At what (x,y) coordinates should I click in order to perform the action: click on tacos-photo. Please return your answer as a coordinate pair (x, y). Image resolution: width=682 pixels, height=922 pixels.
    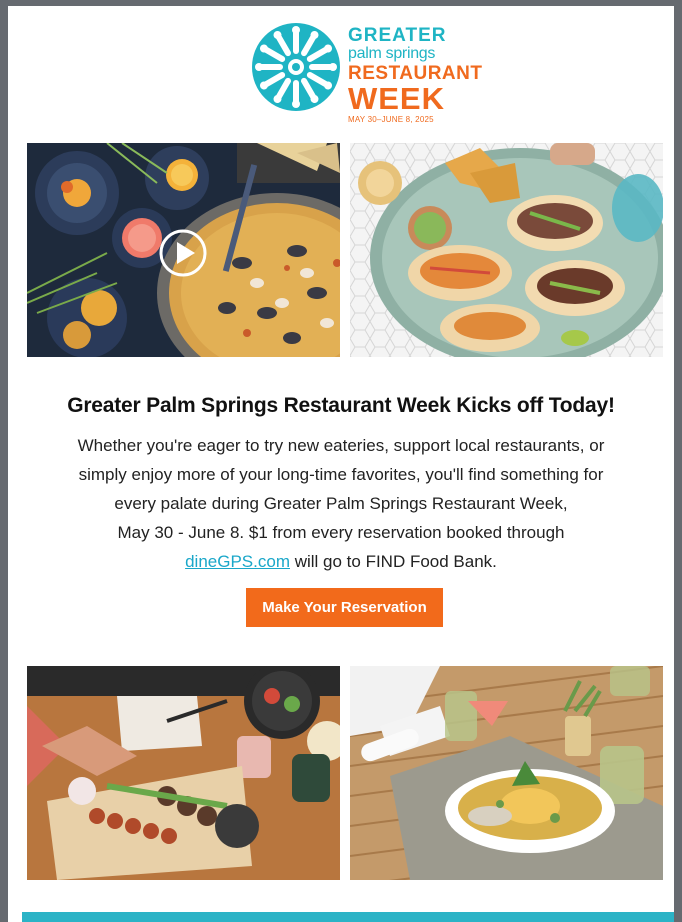
    Looking at the image, I should click on (506, 250).